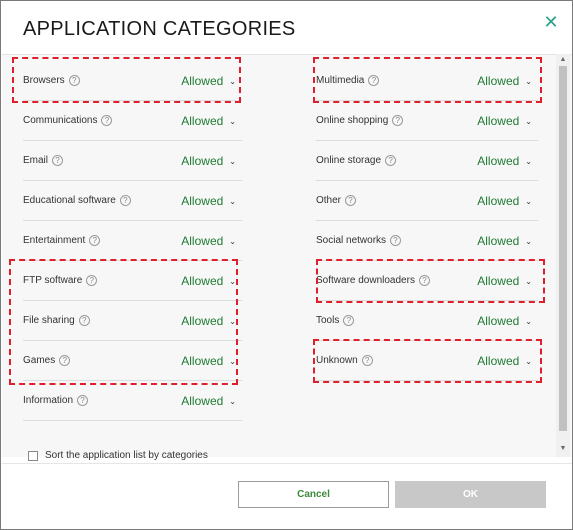 The width and height of the screenshot is (573, 530). I want to click on category-row-entertainment: Entertainment? Allowed ⌄, so click(132, 241).